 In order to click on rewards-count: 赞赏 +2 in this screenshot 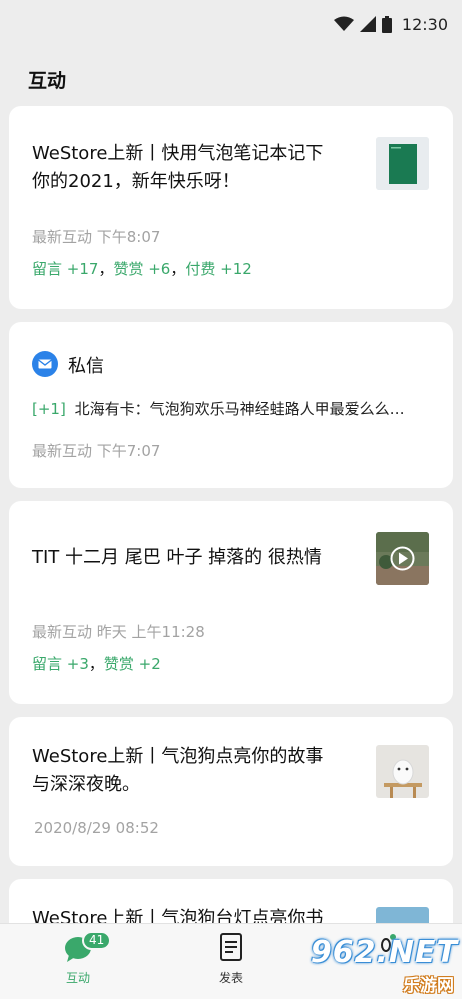, I will do `click(132, 664)`.